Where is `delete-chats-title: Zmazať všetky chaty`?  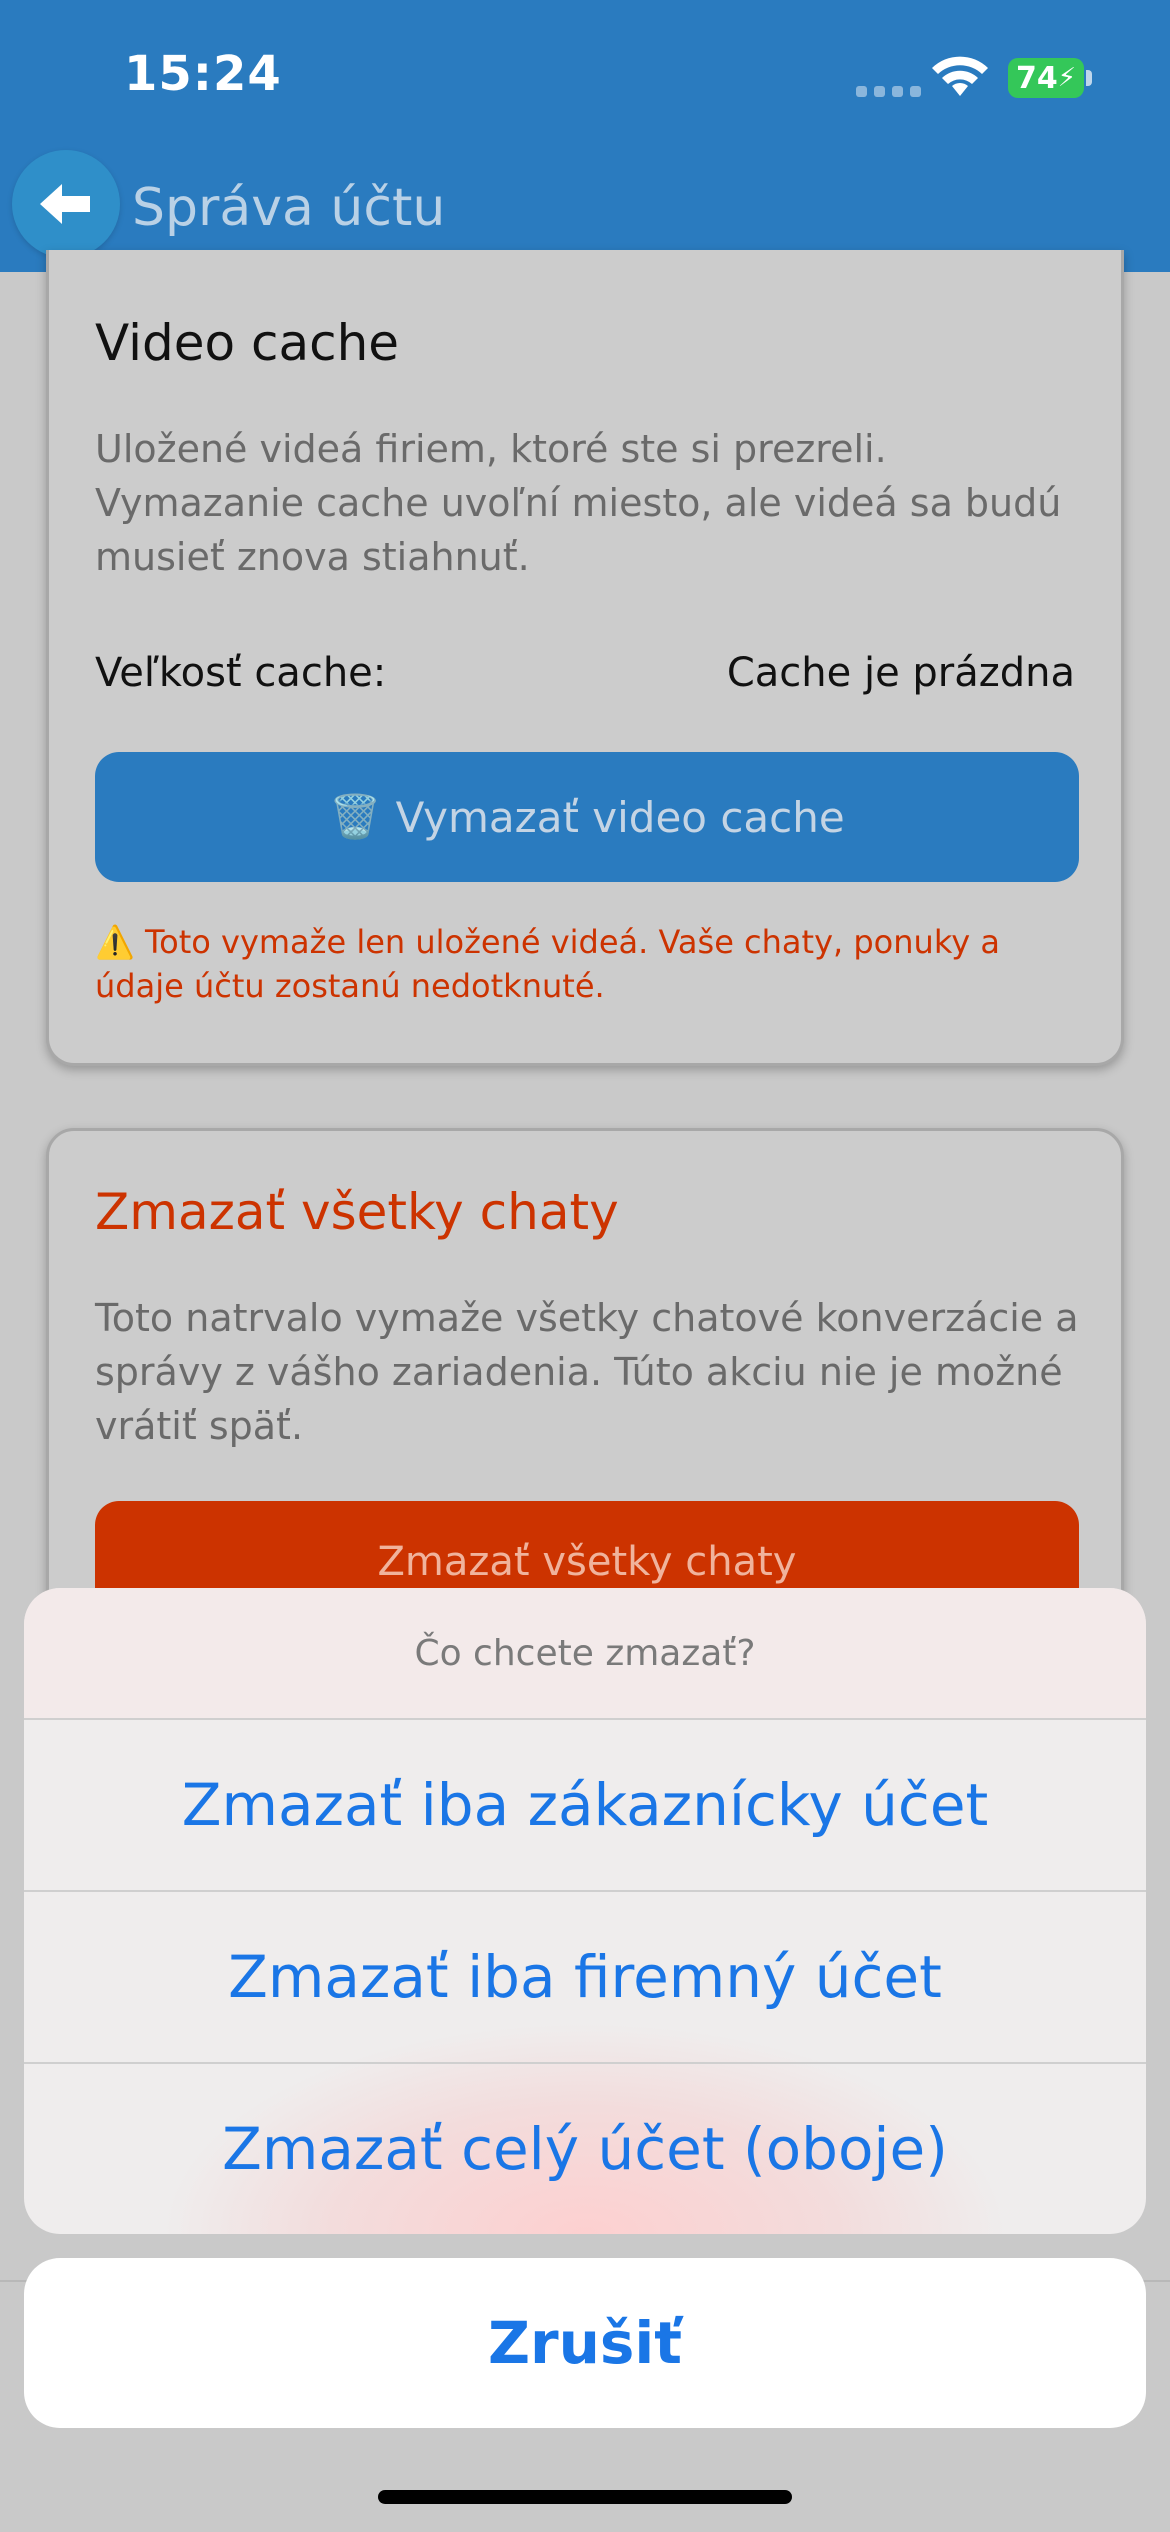
delete-chats-title: Zmazať všetky chaty is located at coordinates (357, 1212).